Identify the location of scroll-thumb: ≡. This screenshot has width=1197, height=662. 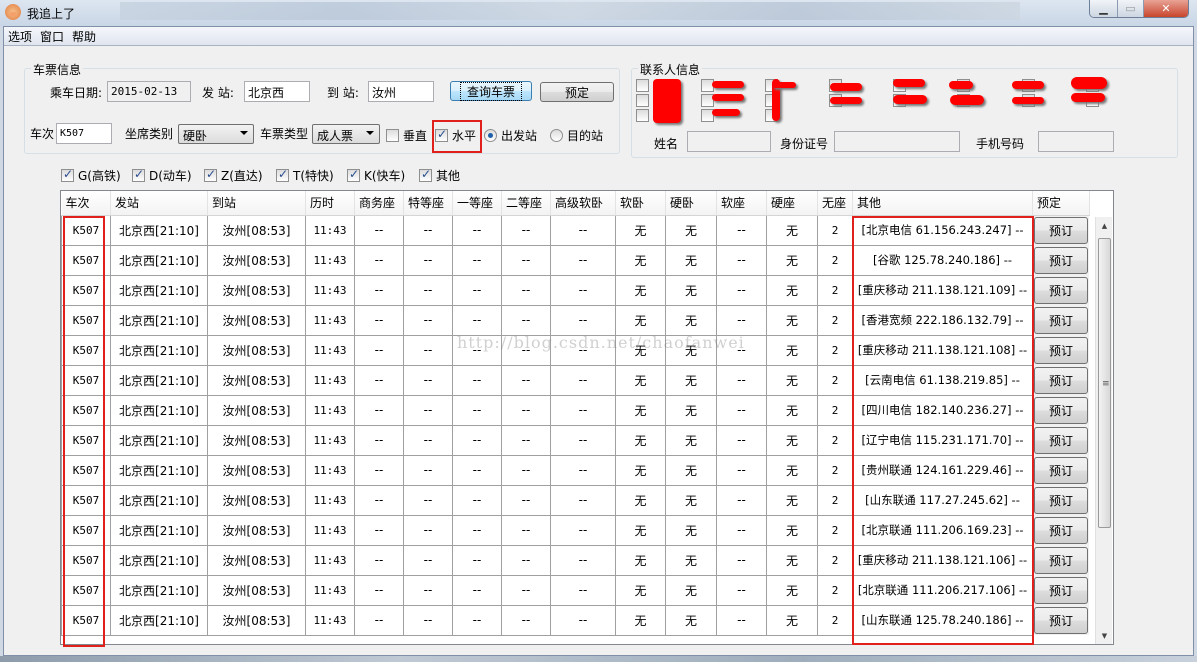
(1104, 383).